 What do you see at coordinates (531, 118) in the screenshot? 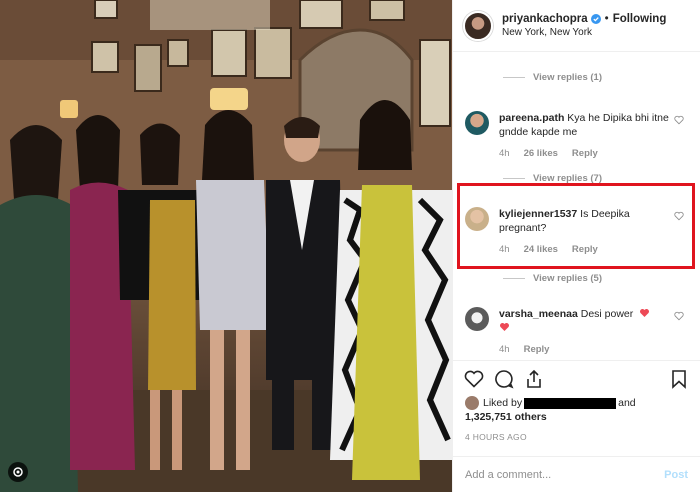
I see `comment-username: pareena.path` at bounding box center [531, 118].